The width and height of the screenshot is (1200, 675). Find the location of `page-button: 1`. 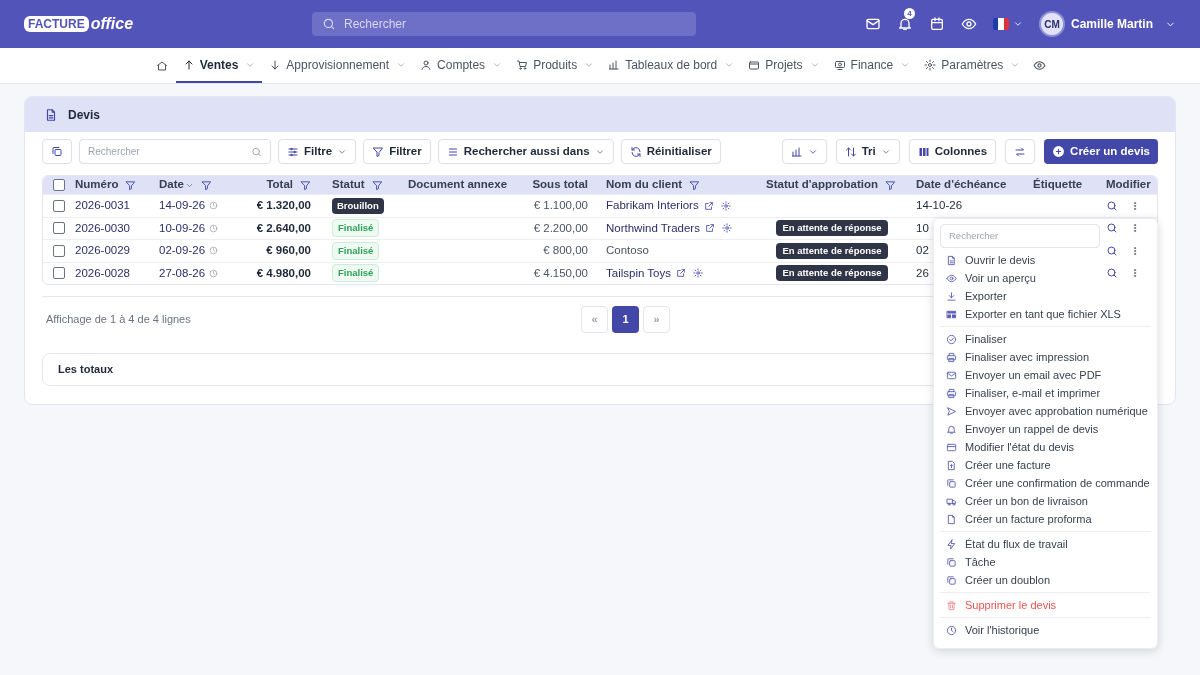

page-button: 1 is located at coordinates (625, 319).